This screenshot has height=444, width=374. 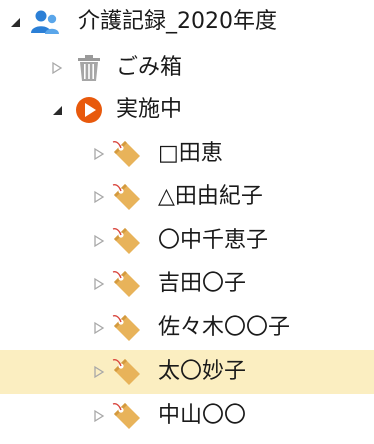 I want to click on tree-node-item: 〇中千恵子, so click(x=187, y=241).